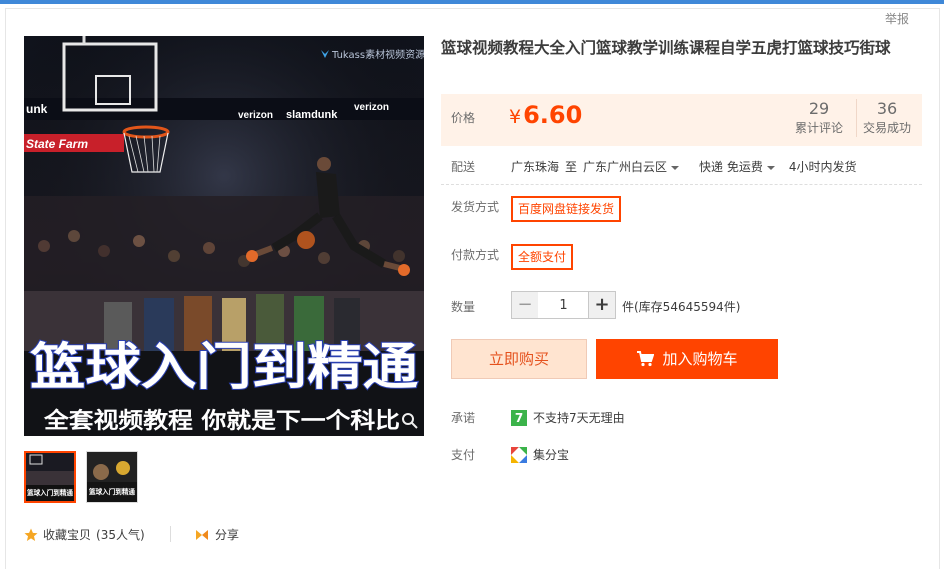 Image resolution: width=944 pixels, height=570 pixels. What do you see at coordinates (67, 535) in the screenshot?
I see `favorite-label: 收藏宝贝` at bounding box center [67, 535].